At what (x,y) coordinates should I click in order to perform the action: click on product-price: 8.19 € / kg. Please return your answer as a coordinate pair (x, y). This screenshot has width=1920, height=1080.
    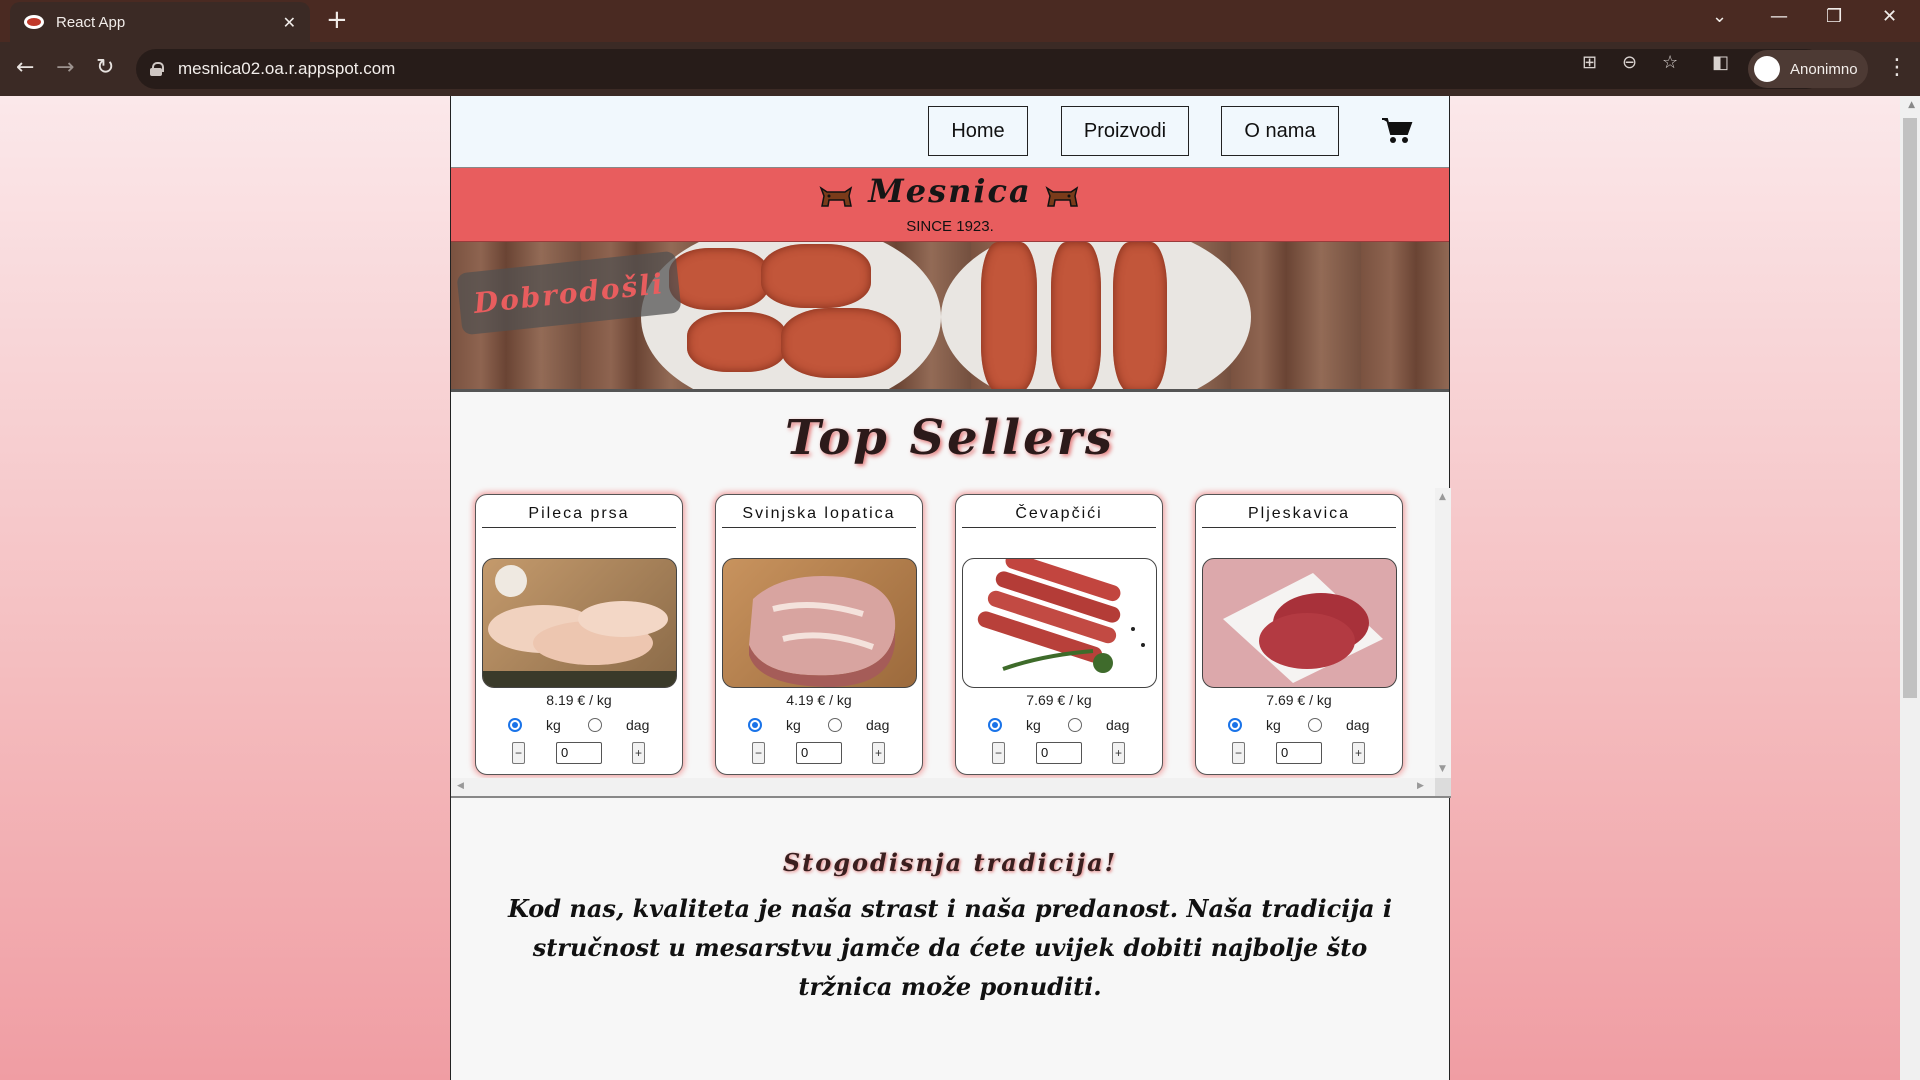
    Looking at the image, I should click on (579, 700).